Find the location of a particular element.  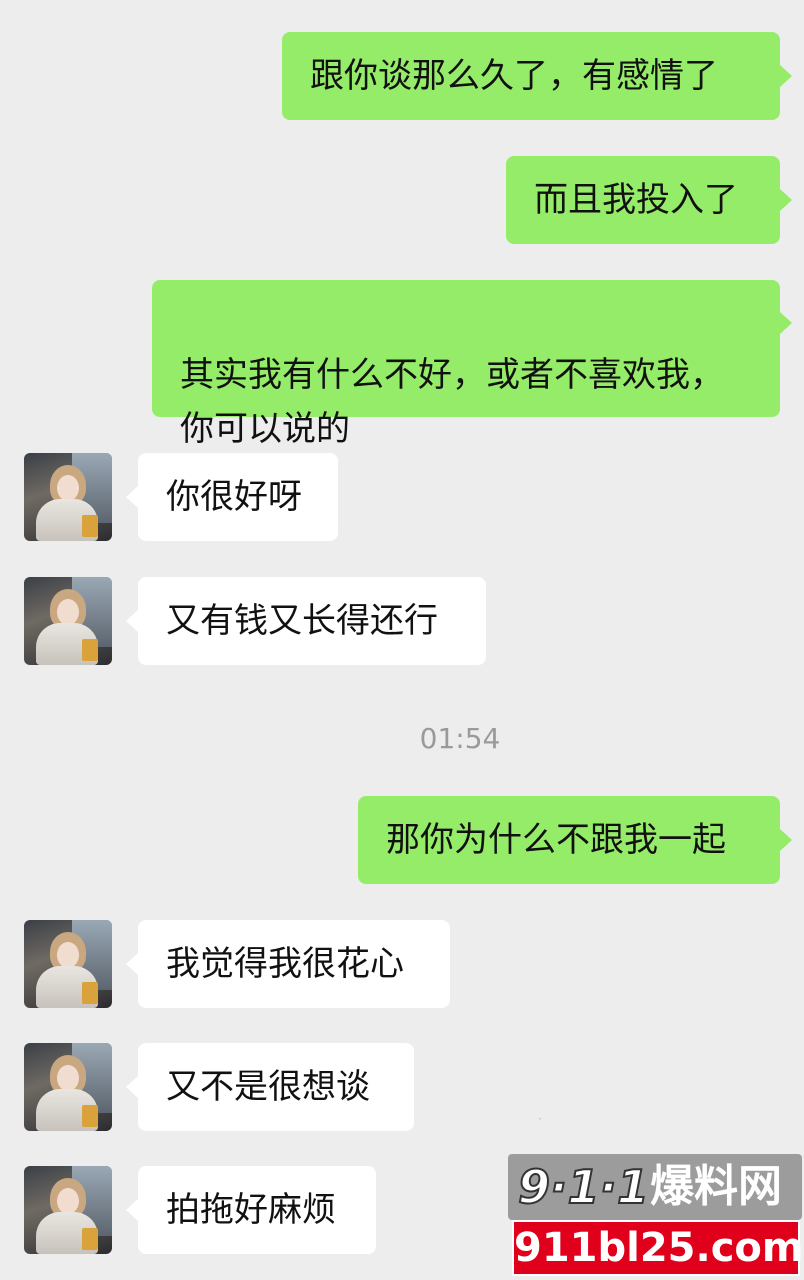

message-bubble: 你很好呀 is located at coordinates (238, 497).